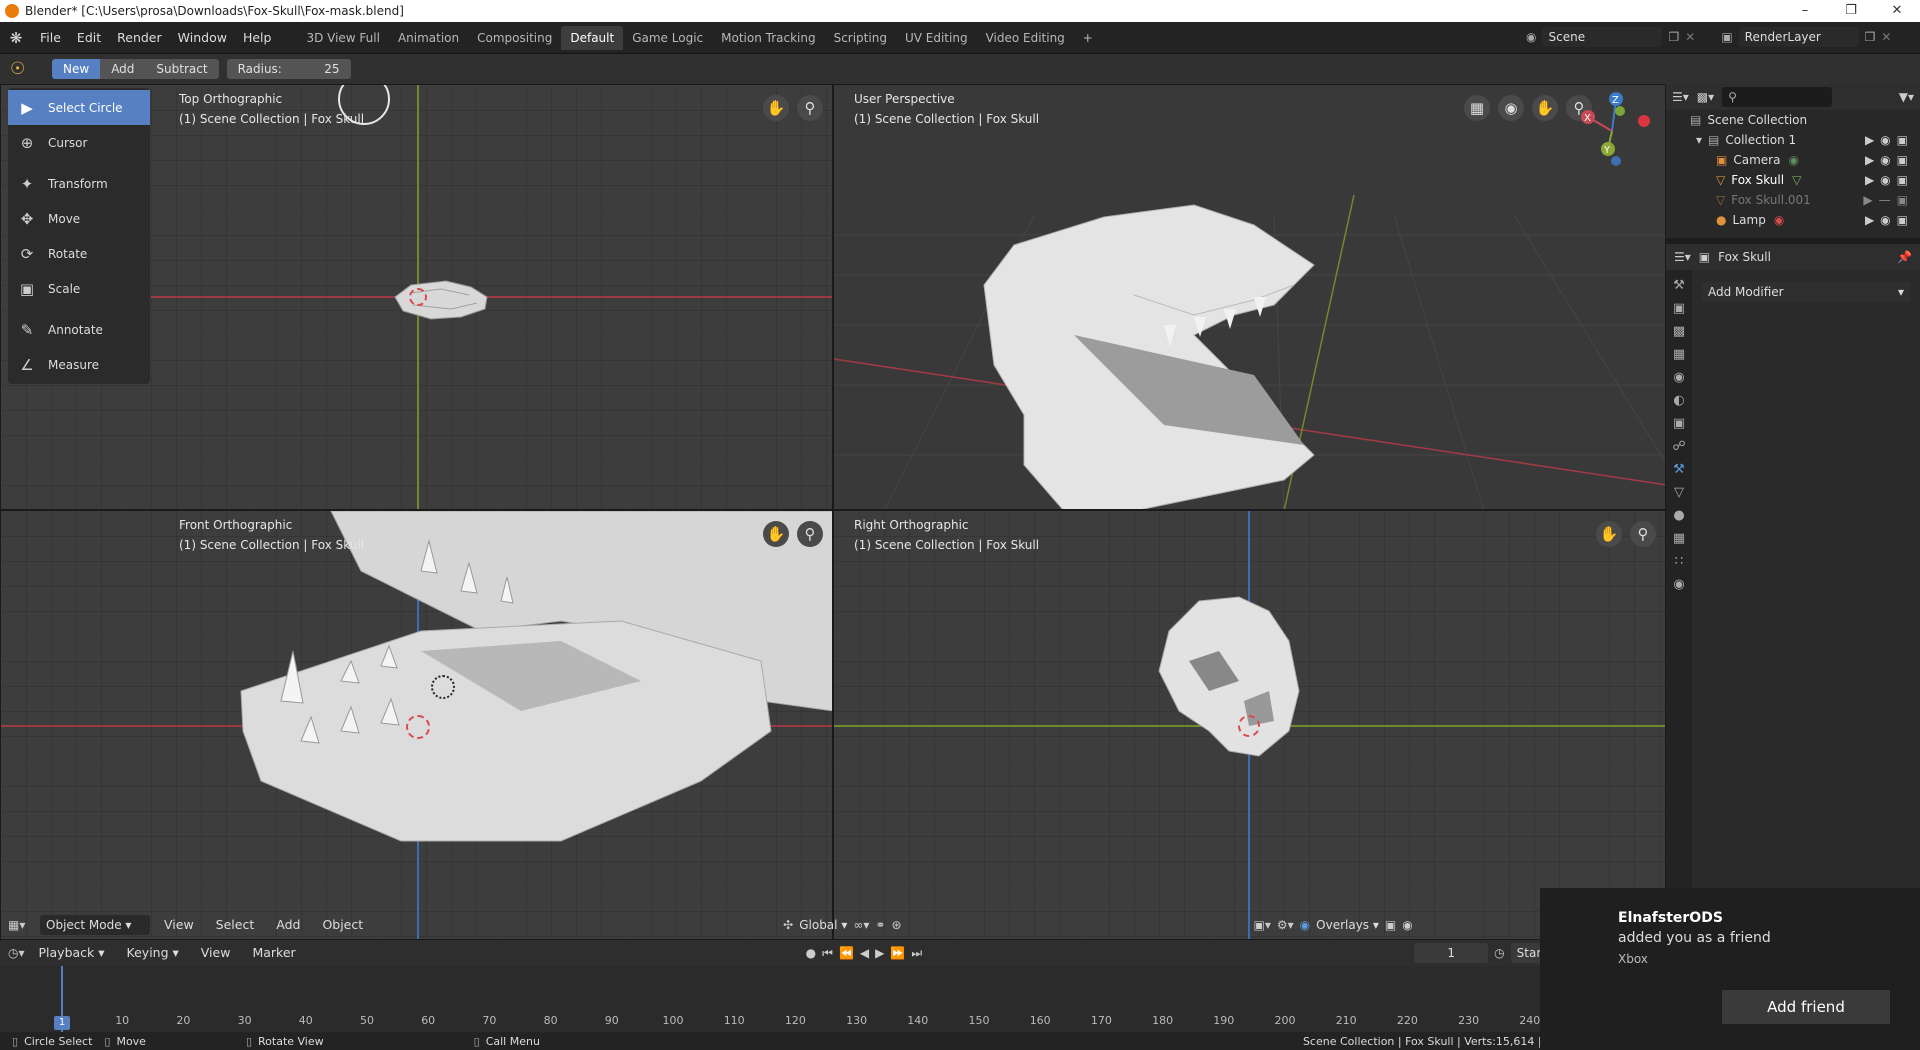 This screenshot has height=1050, width=1920. Describe the element at coordinates (16, 38) in the screenshot. I see `blender-menu-icon: ❋` at that location.